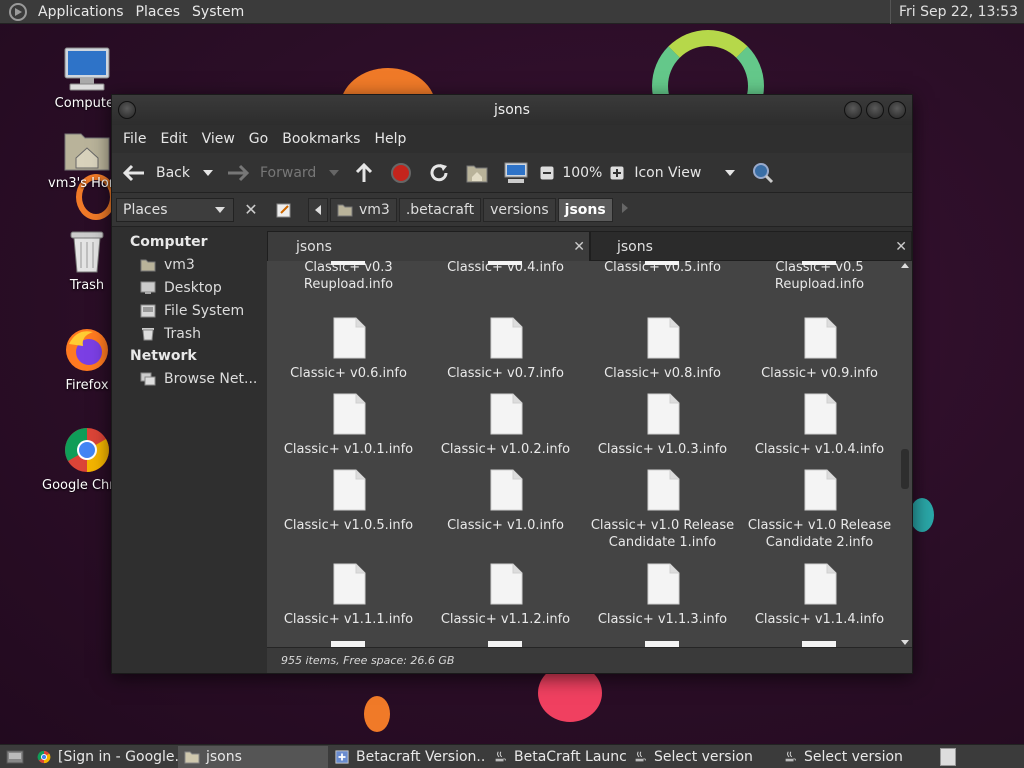 Image resolution: width=1024 pixels, height=768 pixels. What do you see at coordinates (188, 333) in the screenshot?
I see `sidebar-item-trash: Trash` at bounding box center [188, 333].